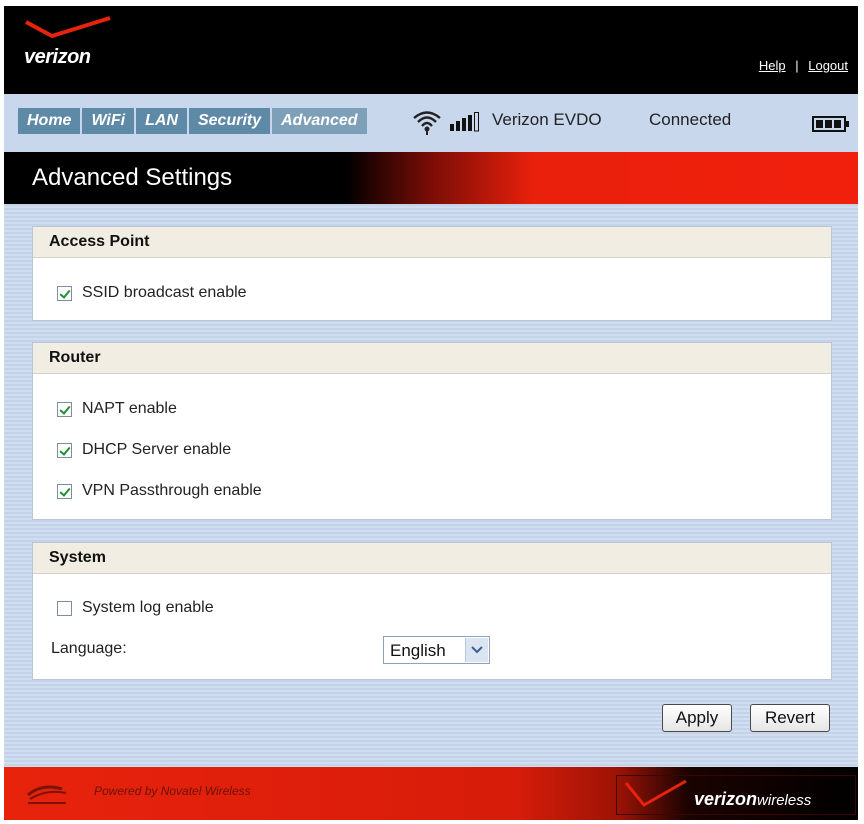  I want to click on verizon-wireless-logo: verizonwireless, so click(736, 795).